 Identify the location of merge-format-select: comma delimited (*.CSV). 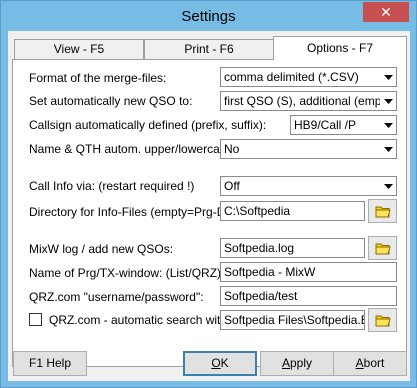
(308, 77).